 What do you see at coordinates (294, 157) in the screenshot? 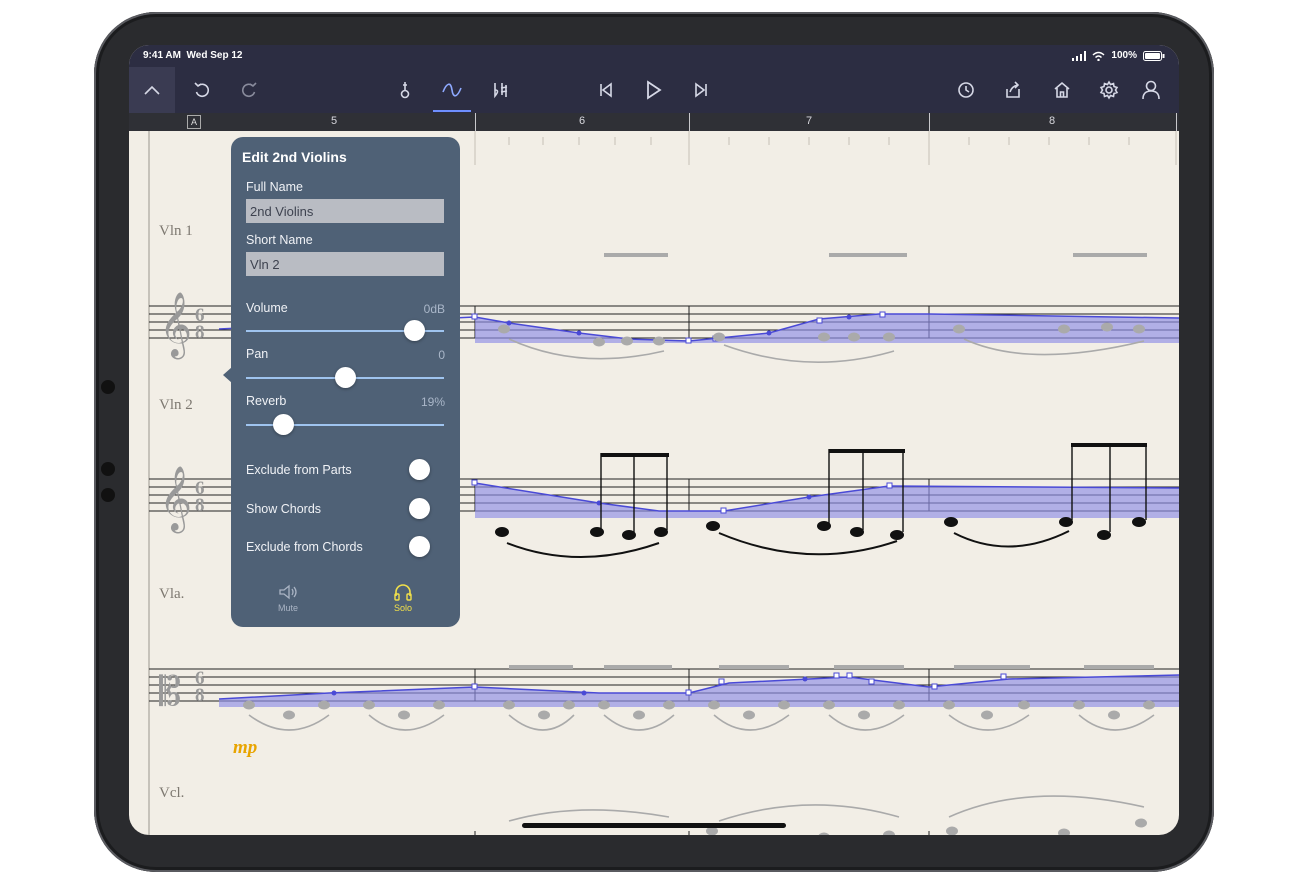
I see `panel-title: Edit 2nd Violins` at bounding box center [294, 157].